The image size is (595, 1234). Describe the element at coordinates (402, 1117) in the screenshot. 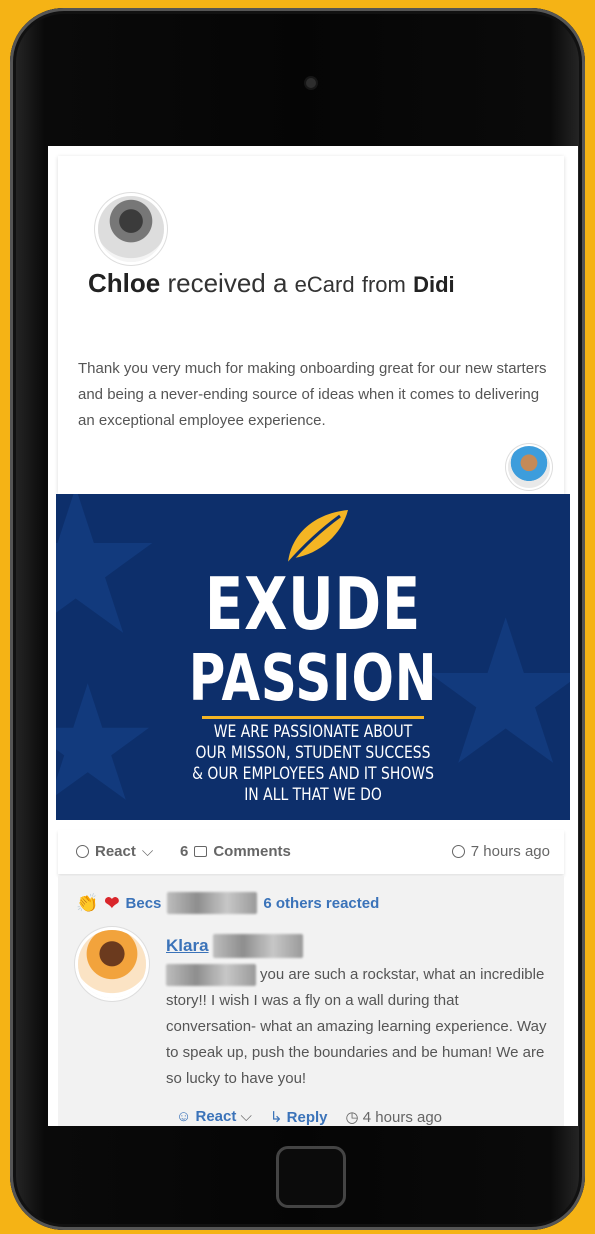

I see `comment-time: 4 hours ago` at that location.